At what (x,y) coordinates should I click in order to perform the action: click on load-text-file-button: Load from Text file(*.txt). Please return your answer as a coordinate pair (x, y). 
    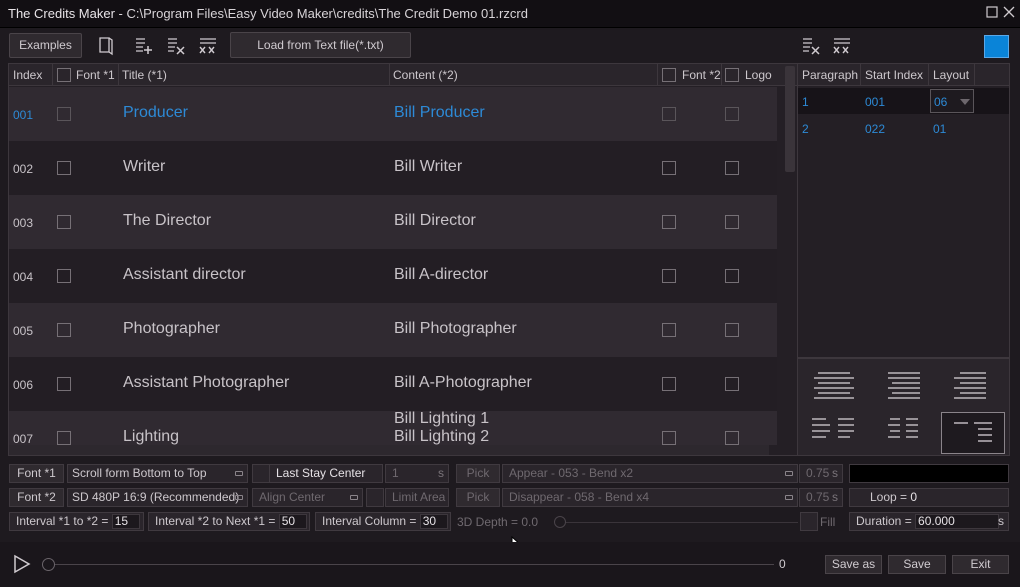
    Looking at the image, I should click on (320, 45).